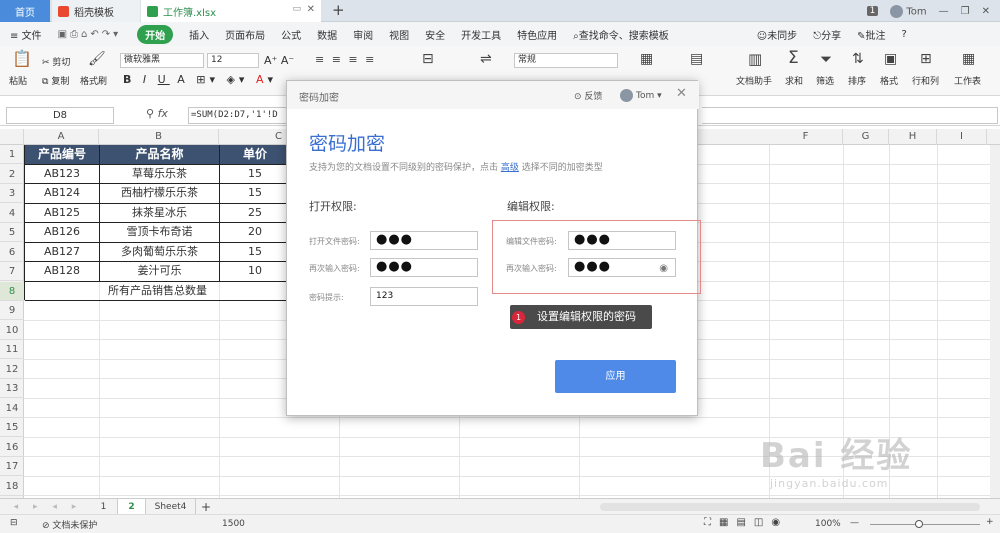 Image resolution: width=1000 pixels, height=533 pixels. I want to click on sheet-tab-1: 1, so click(104, 507).